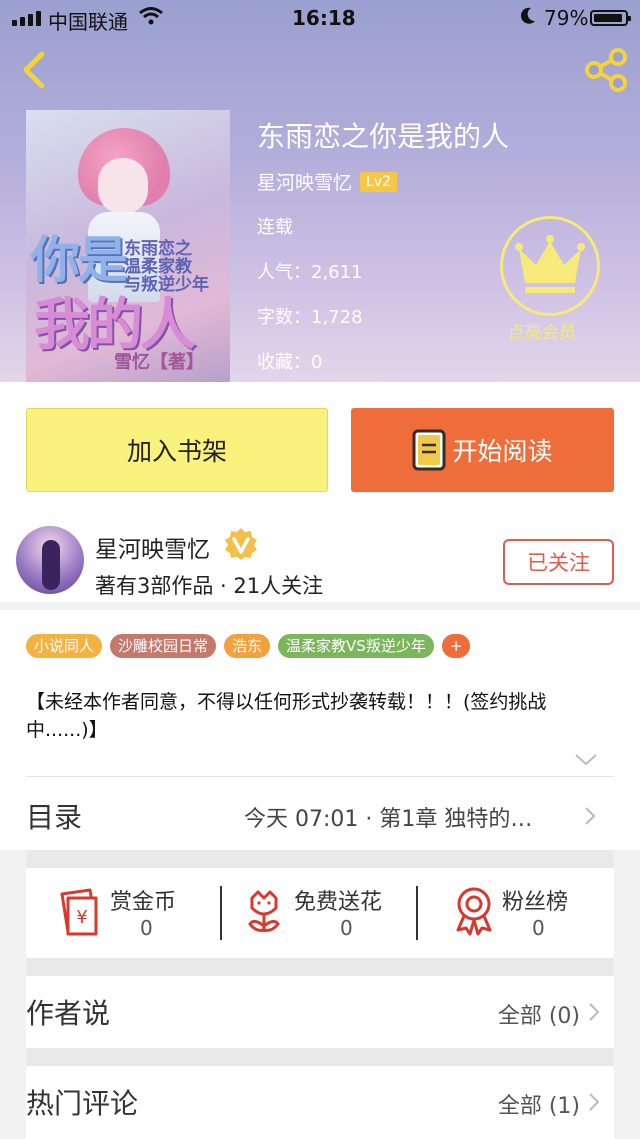 This screenshot has width=640, height=1139. Describe the element at coordinates (50, 560) in the screenshot. I see `author-avatar` at that location.